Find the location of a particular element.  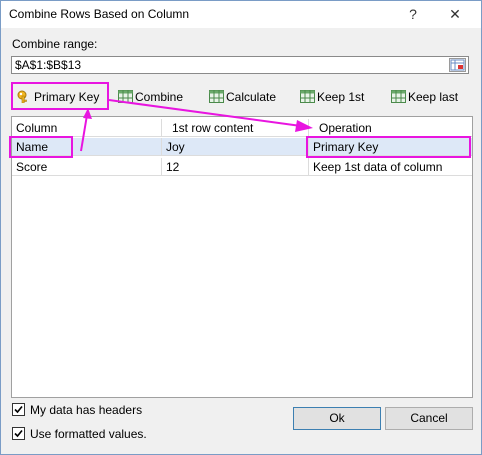

arrow-right-head is located at coordinates (304, 126).